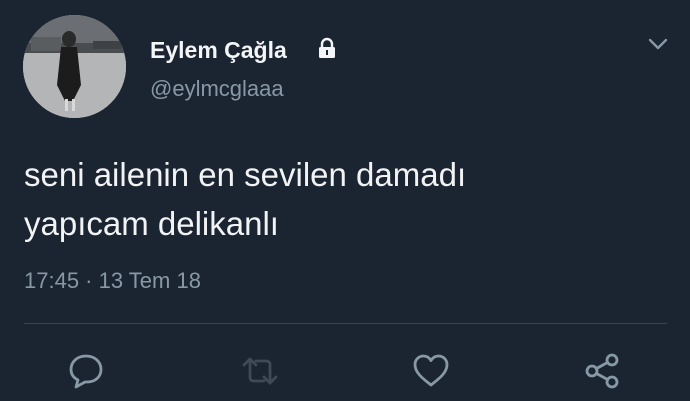 The height and width of the screenshot is (401, 690). I want to click on retweet-arrows-icon, so click(260, 371).